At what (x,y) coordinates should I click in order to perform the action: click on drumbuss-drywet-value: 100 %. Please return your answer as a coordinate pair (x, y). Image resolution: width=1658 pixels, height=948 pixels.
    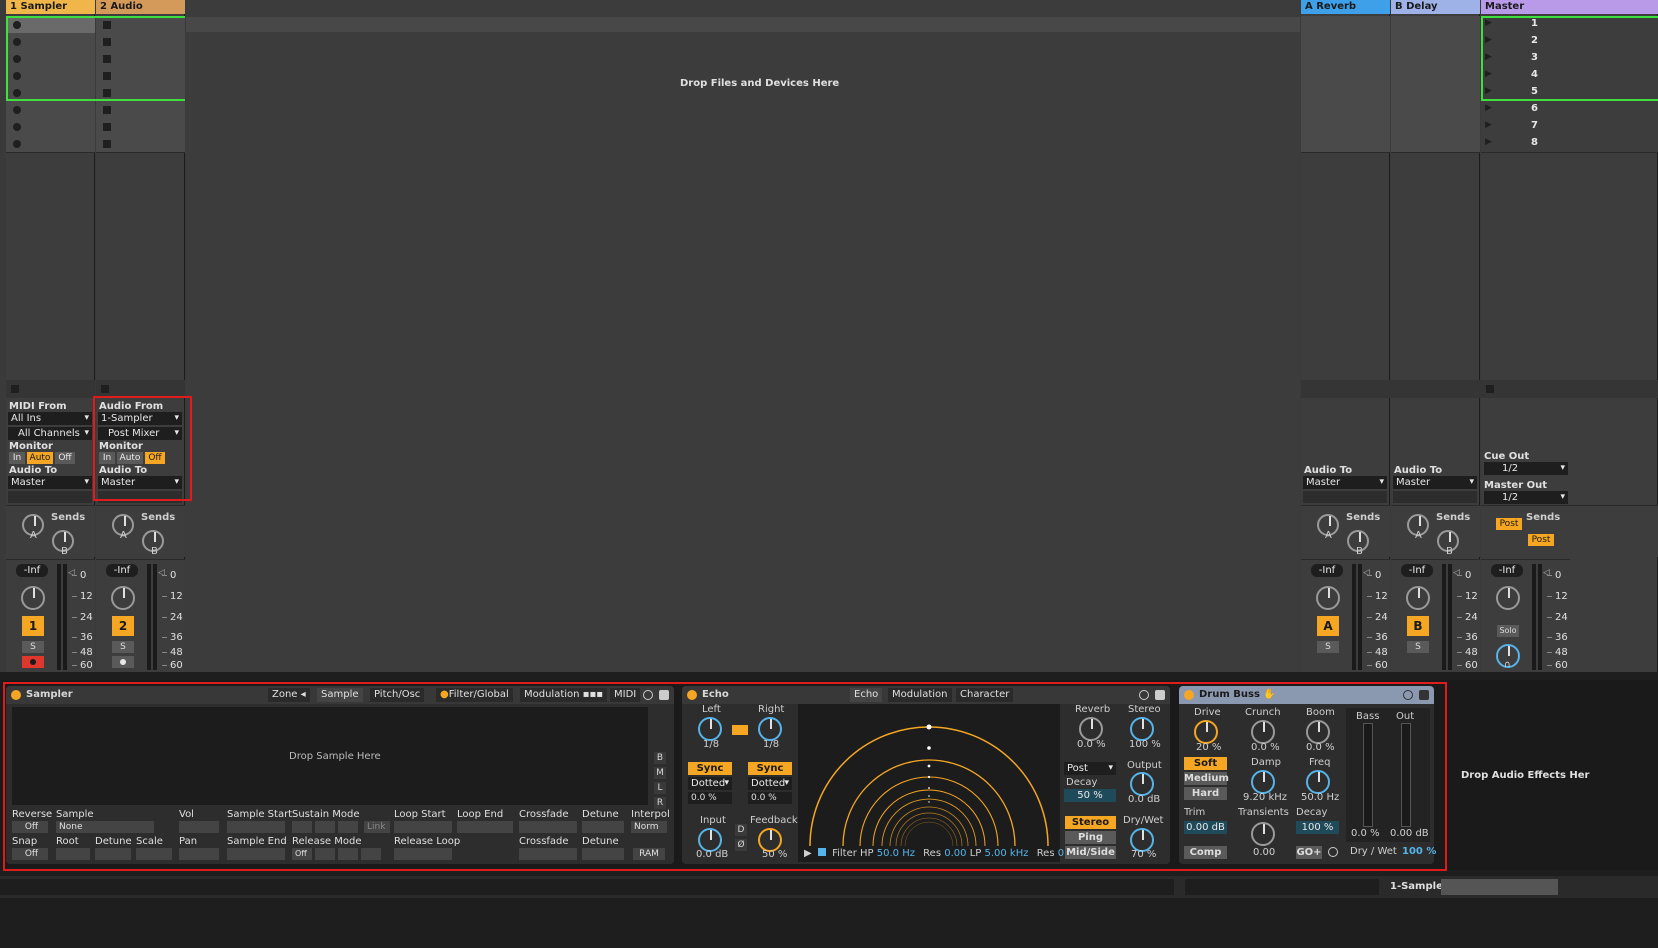
    Looking at the image, I should click on (1419, 851).